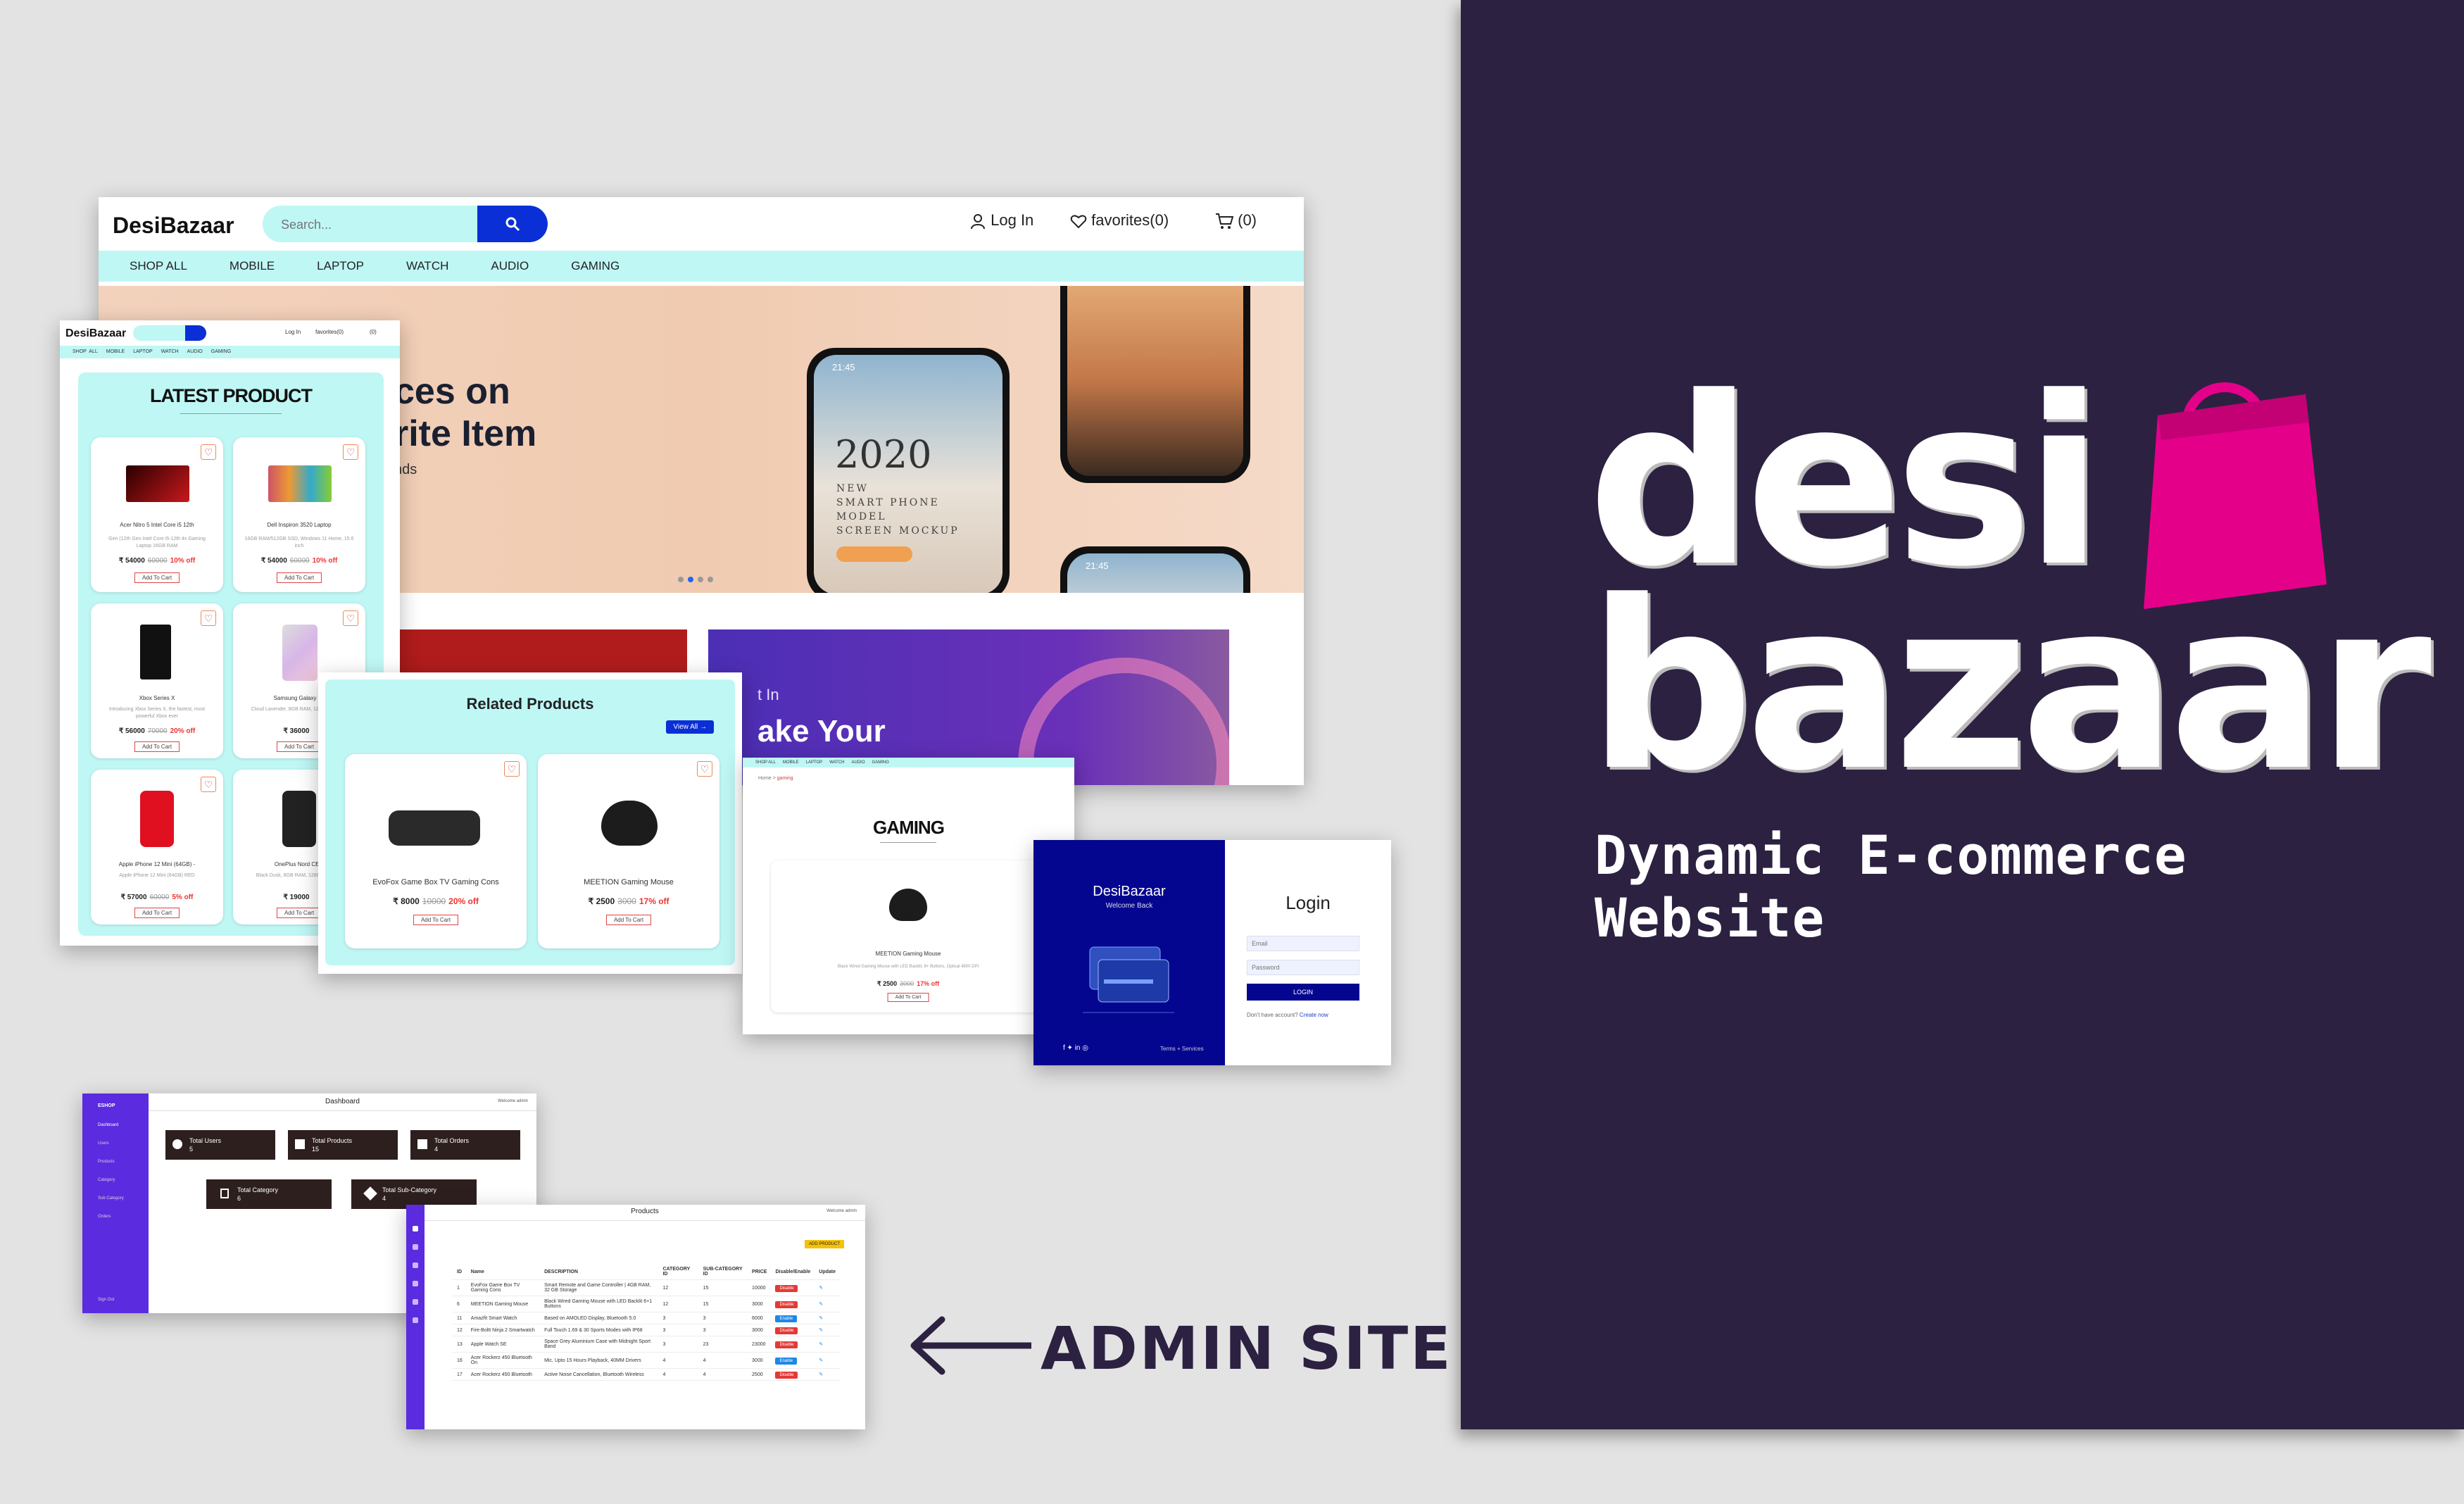 The width and height of the screenshot is (2464, 1504). Describe the element at coordinates (373, 332) in the screenshot. I see `cart-link-small: (0)` at that location.